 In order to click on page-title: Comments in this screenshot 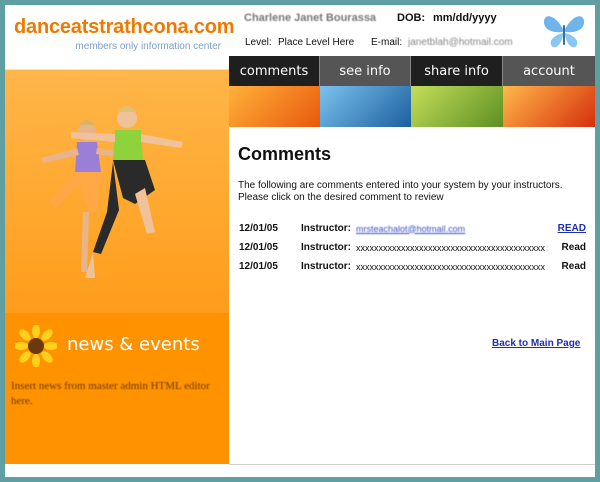, I will do `click(285, 154)`.